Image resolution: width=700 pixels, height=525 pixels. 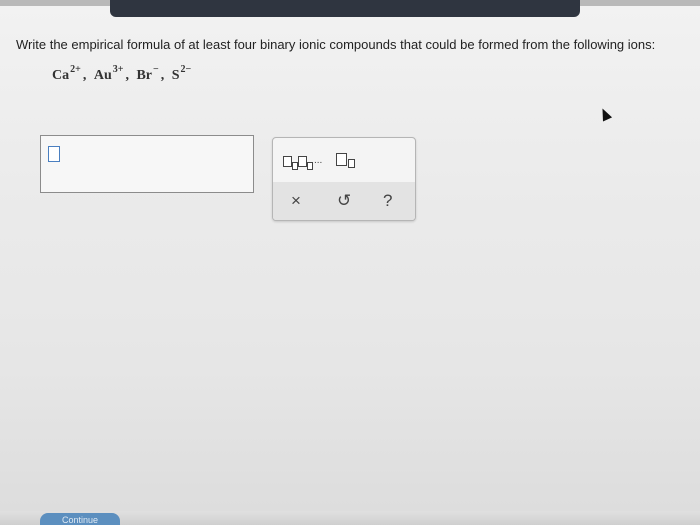 I want to click on ion-symbol: Au, so click(x=102, y=75).